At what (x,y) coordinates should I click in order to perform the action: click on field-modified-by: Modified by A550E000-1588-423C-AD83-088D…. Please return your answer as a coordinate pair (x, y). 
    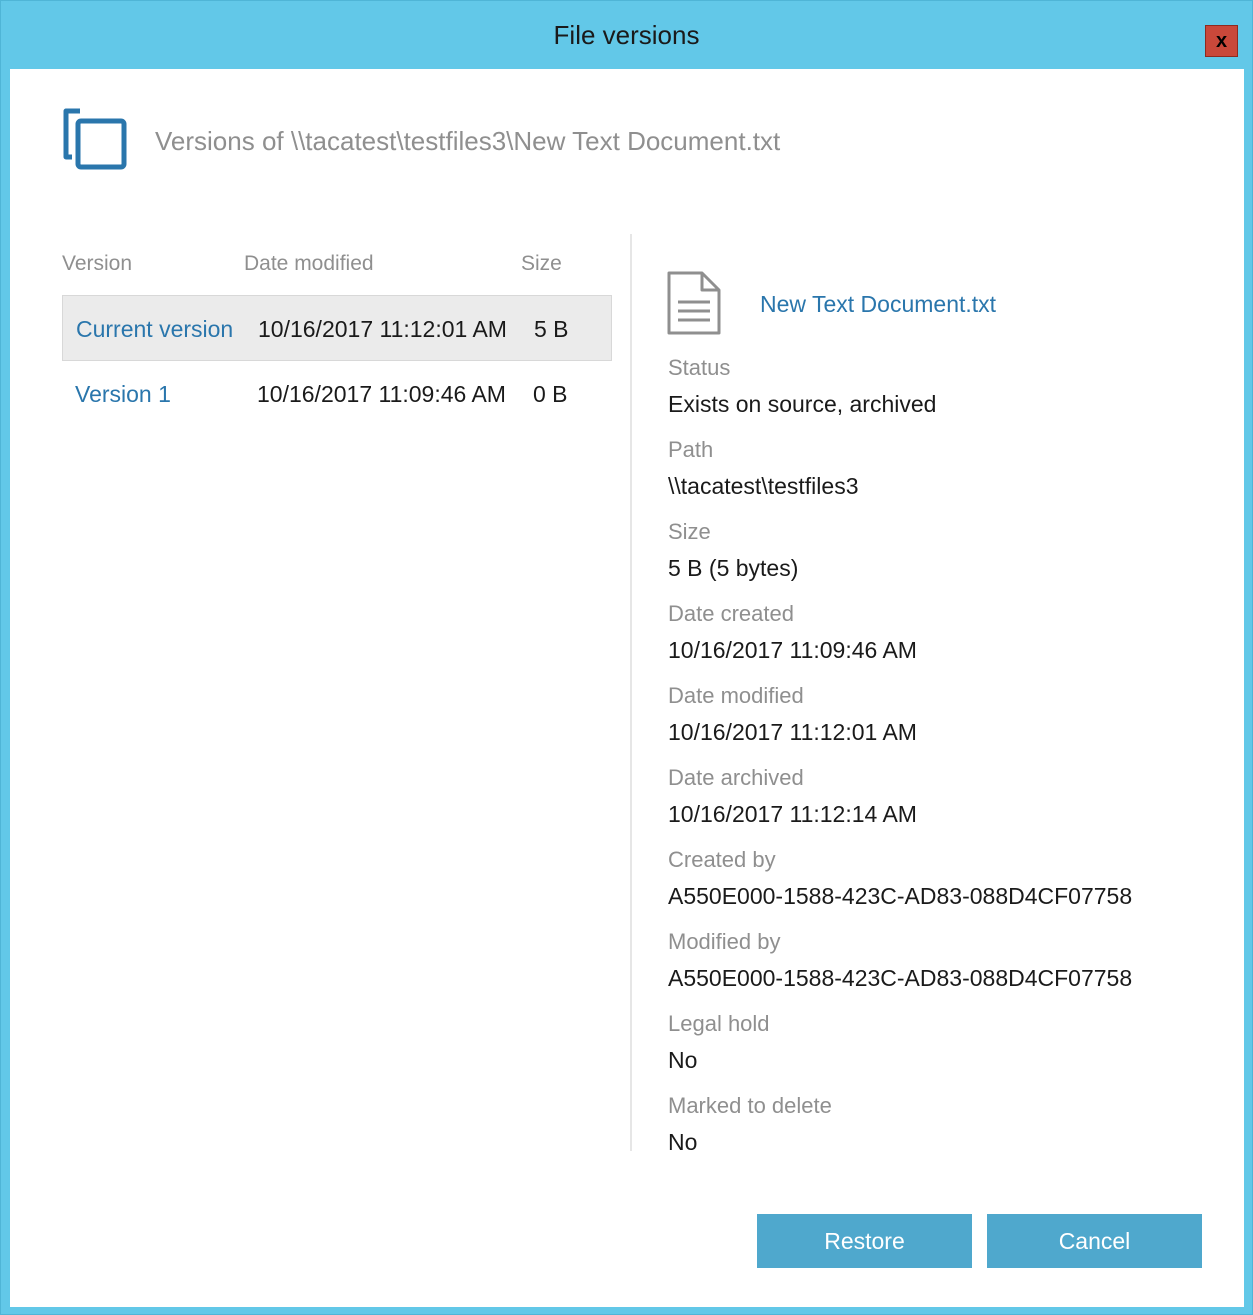
    Looking at the image, I should click on (948, 968).